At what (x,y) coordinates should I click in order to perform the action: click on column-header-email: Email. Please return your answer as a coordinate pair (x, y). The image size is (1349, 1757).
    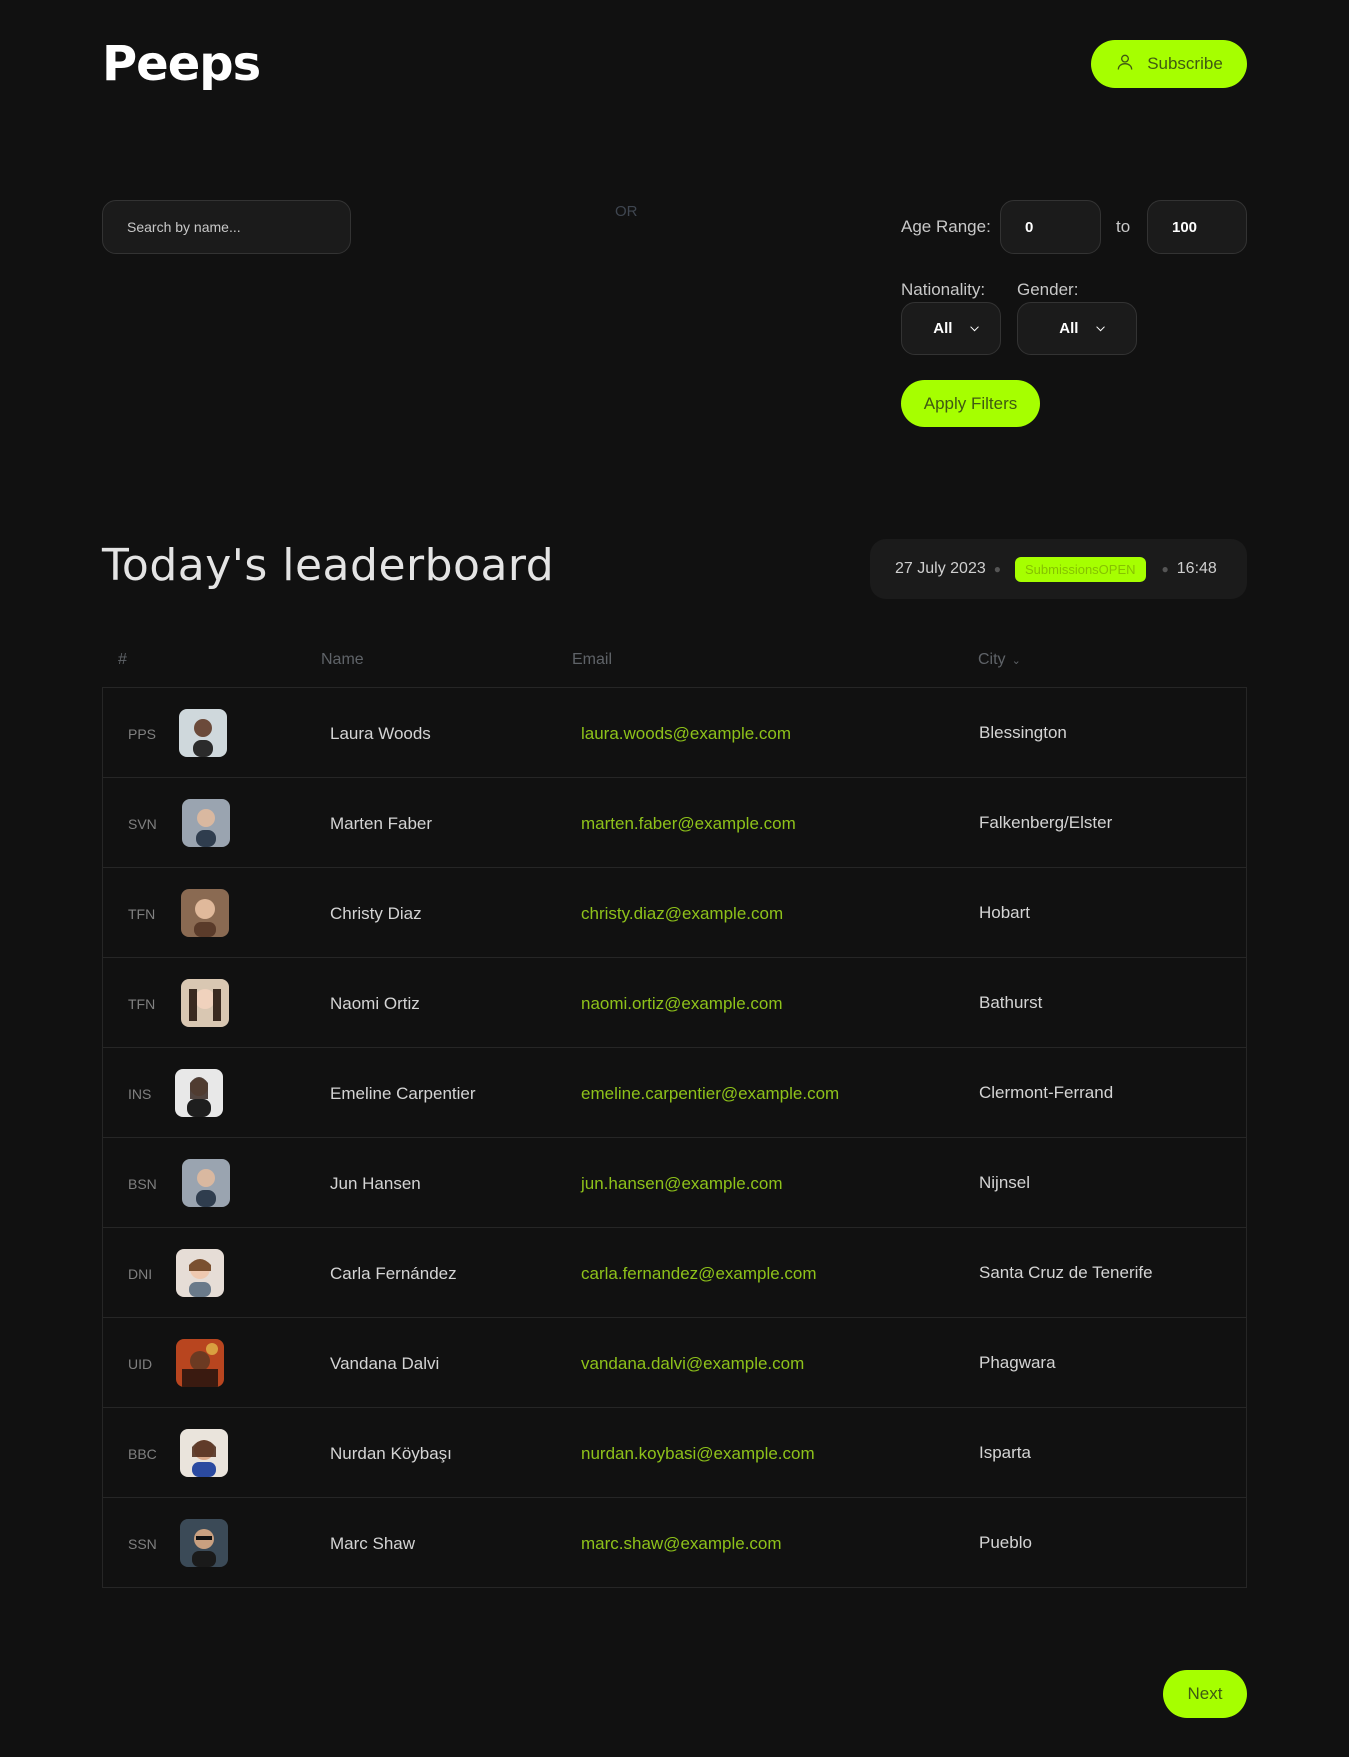
    Looking at the image, I should click on (592, 659).